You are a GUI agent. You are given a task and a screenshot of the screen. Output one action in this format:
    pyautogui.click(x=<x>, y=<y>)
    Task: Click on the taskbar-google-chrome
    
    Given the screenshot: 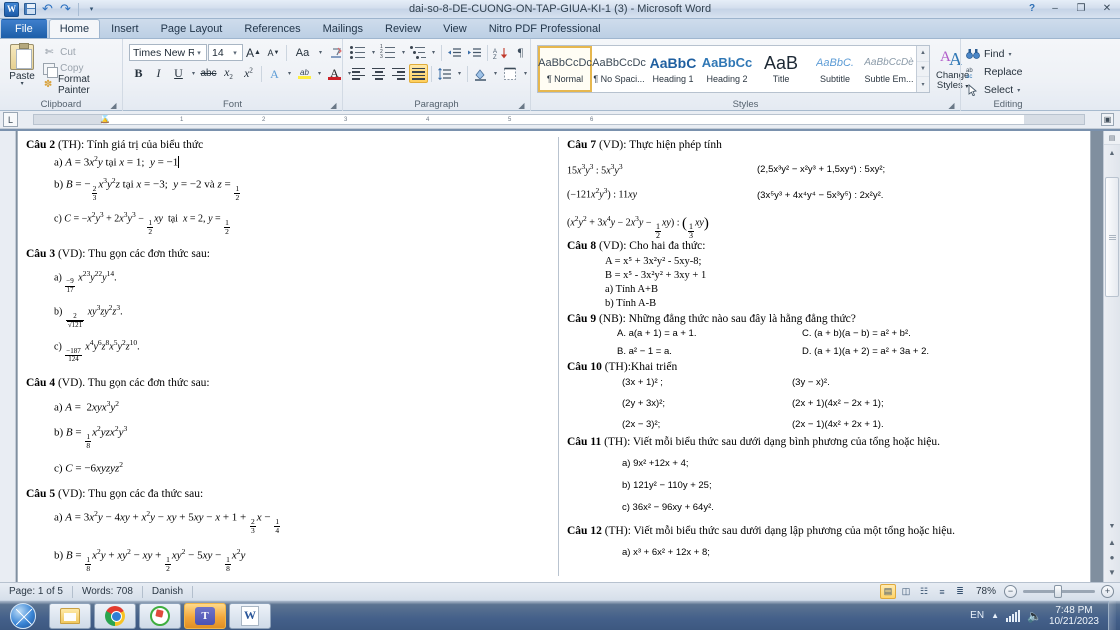 What is the action you would take?
    pyautogui.click(x=115, y=615)
    